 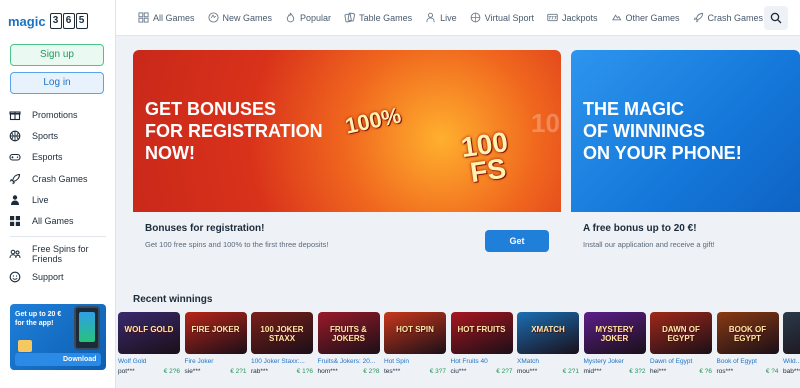 I want to click on game-thumbnail: FRUITS & JOKERS, so click(x=348, y=333).